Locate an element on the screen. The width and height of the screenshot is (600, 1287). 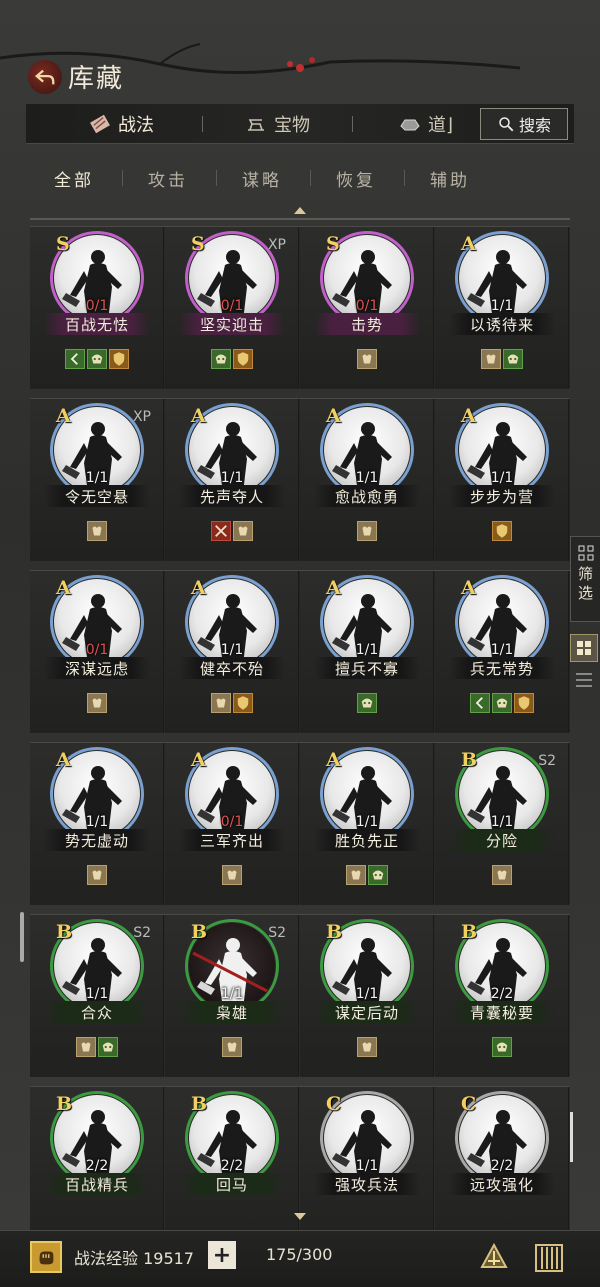
tab-tactics: 战法 is located at coordinates (121, 124).